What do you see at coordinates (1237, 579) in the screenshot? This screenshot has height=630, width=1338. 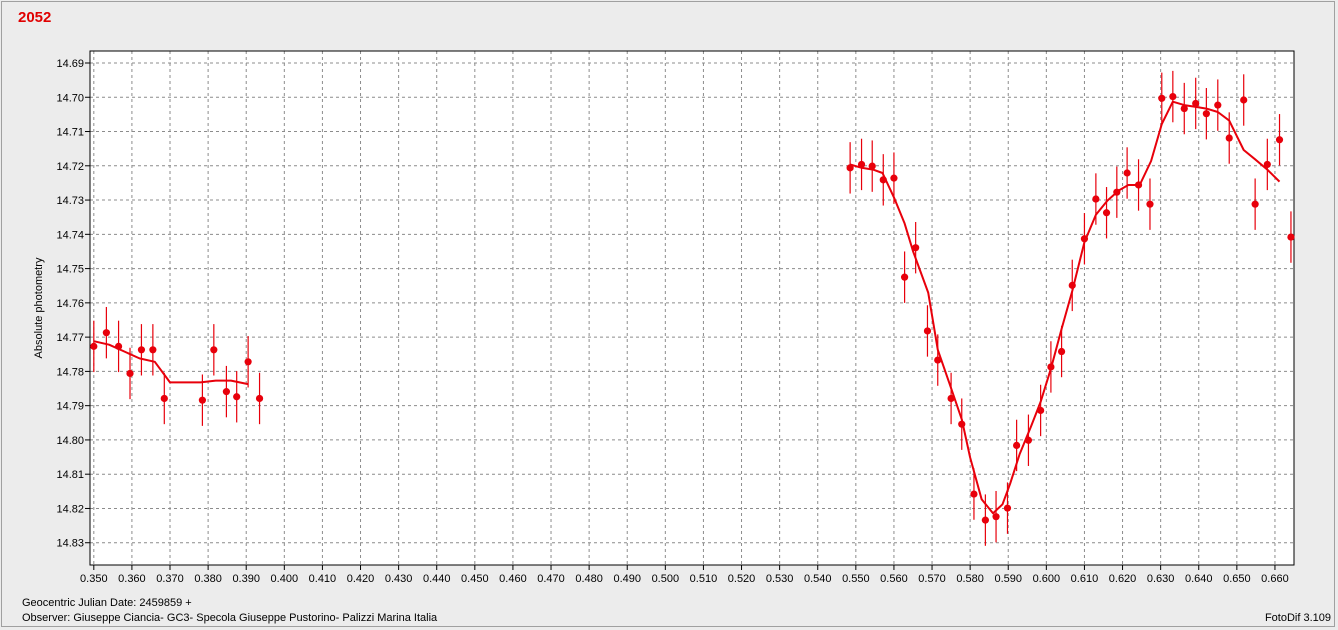 I see `x-tick-label: 0.650` at bounding box center [1237, 579].